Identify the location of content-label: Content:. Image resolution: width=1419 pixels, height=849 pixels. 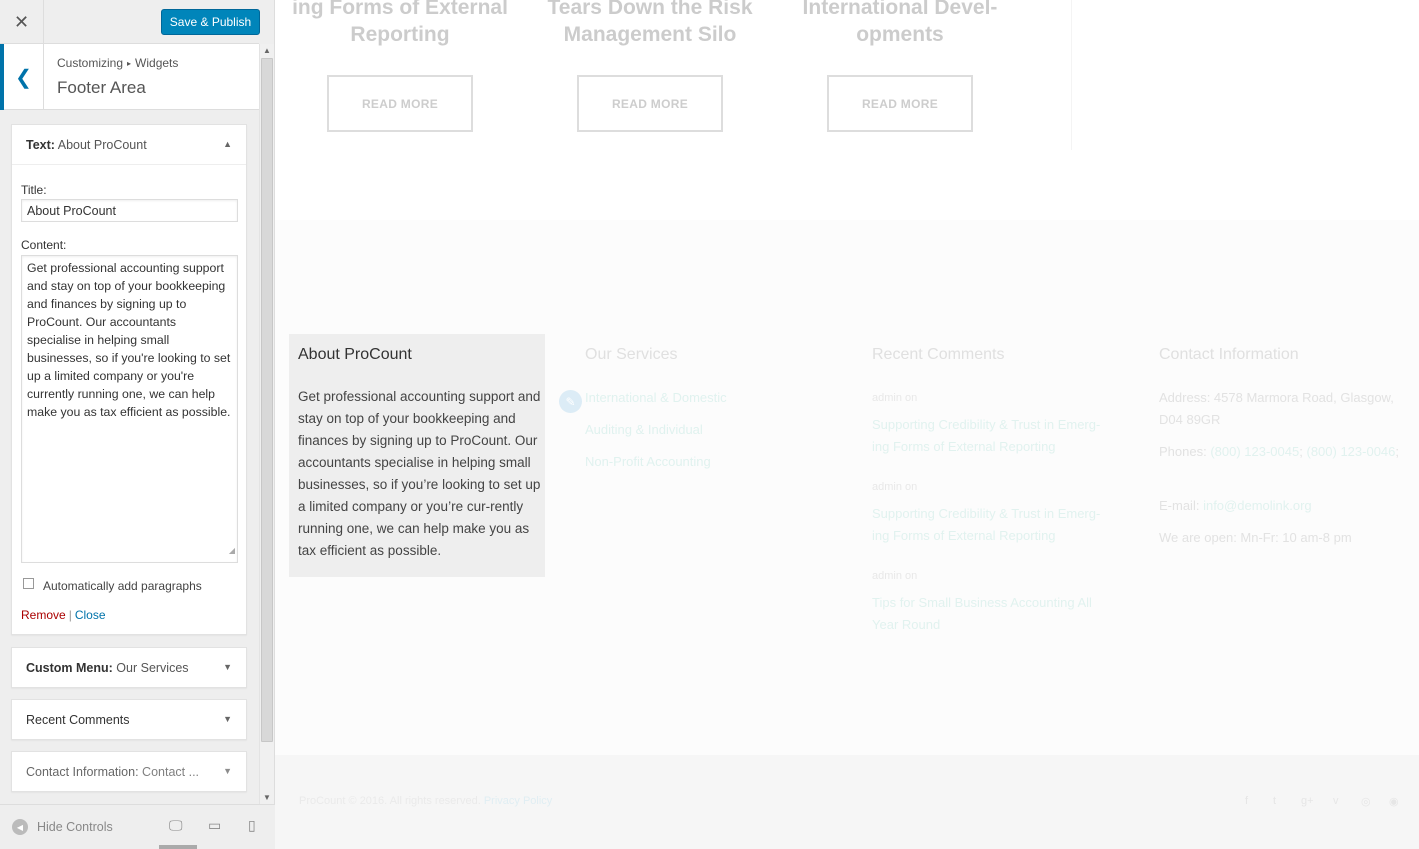
(44, 245).